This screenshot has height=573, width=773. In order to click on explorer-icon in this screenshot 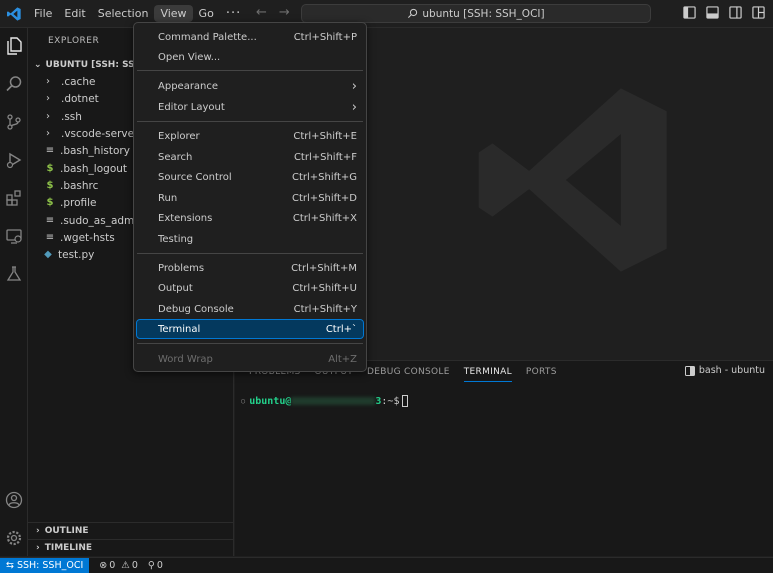, I will do `click(14, 46)`.